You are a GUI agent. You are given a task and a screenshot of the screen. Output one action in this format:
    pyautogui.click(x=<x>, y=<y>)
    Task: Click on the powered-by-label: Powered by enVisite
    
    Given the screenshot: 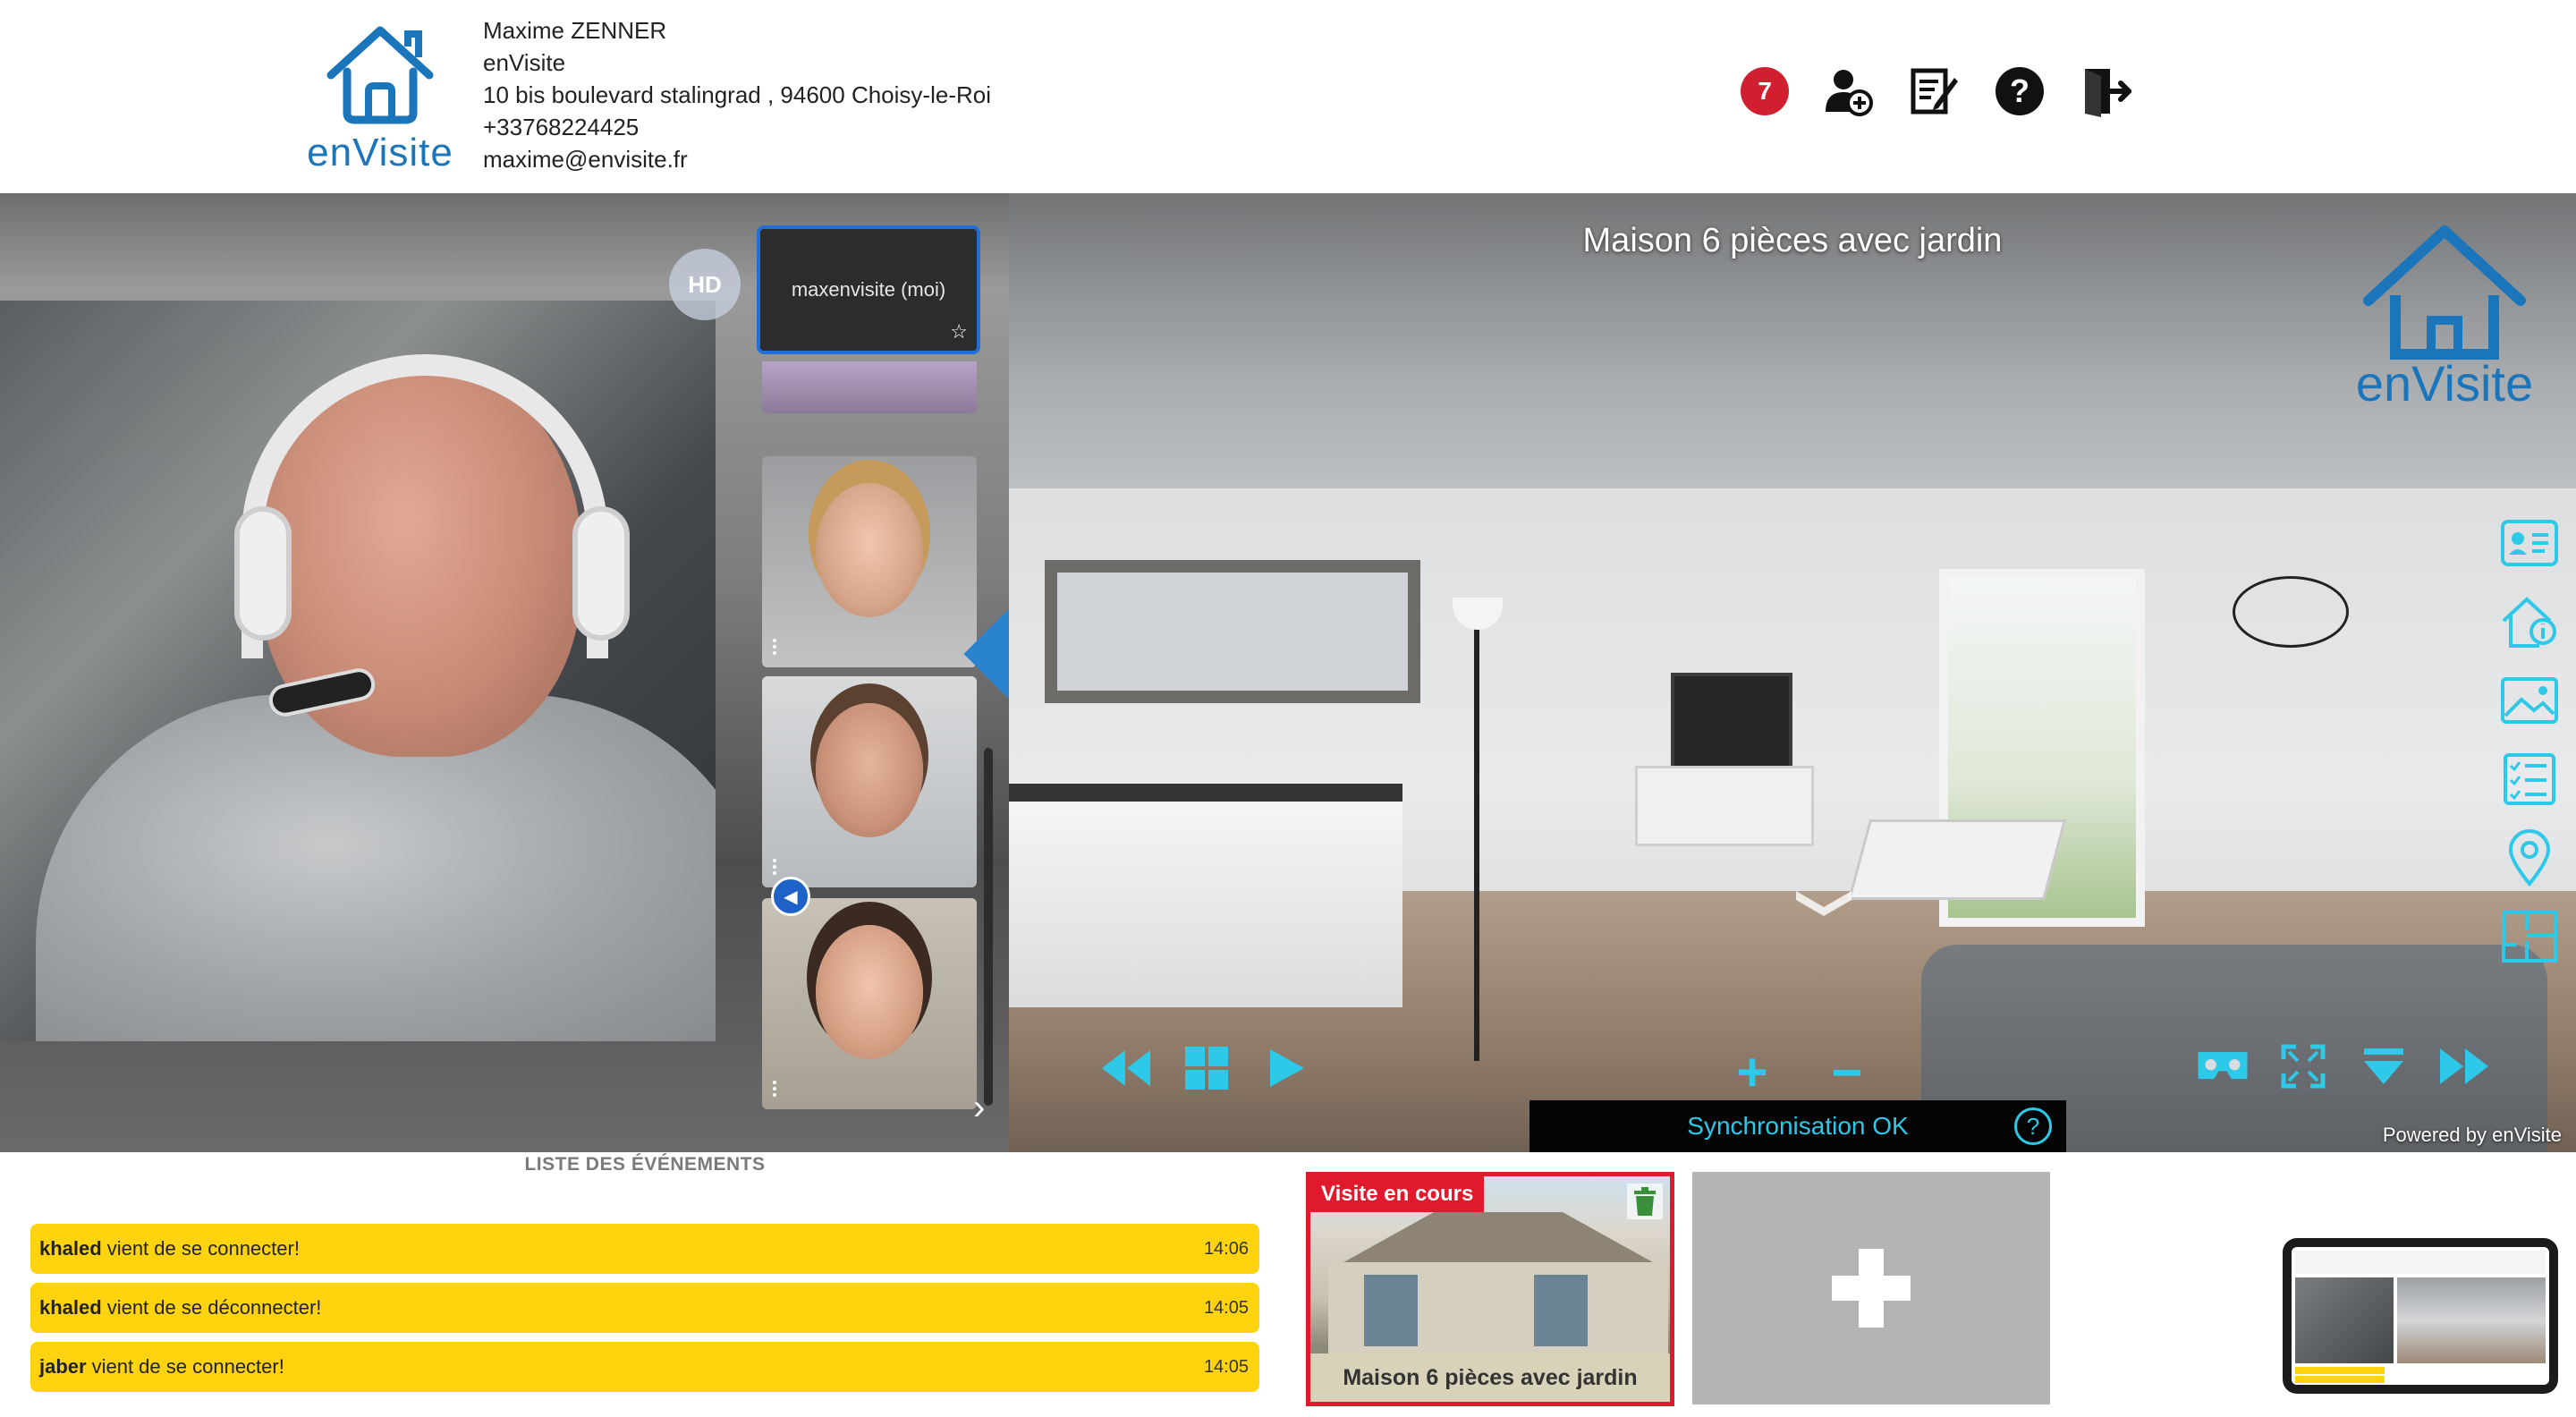 What is the action you would take?
    pyautogui.click(x=2472, y=1135)
    